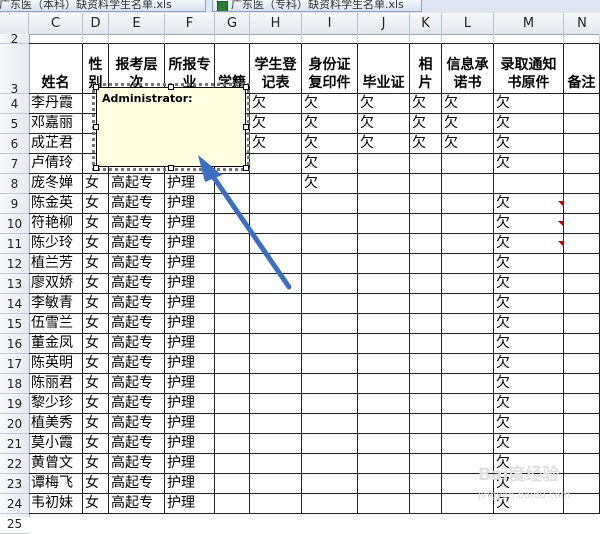 The height and width of the screenshot is (534, 600). I want to click on column-header-k: K, so click(426, 23).